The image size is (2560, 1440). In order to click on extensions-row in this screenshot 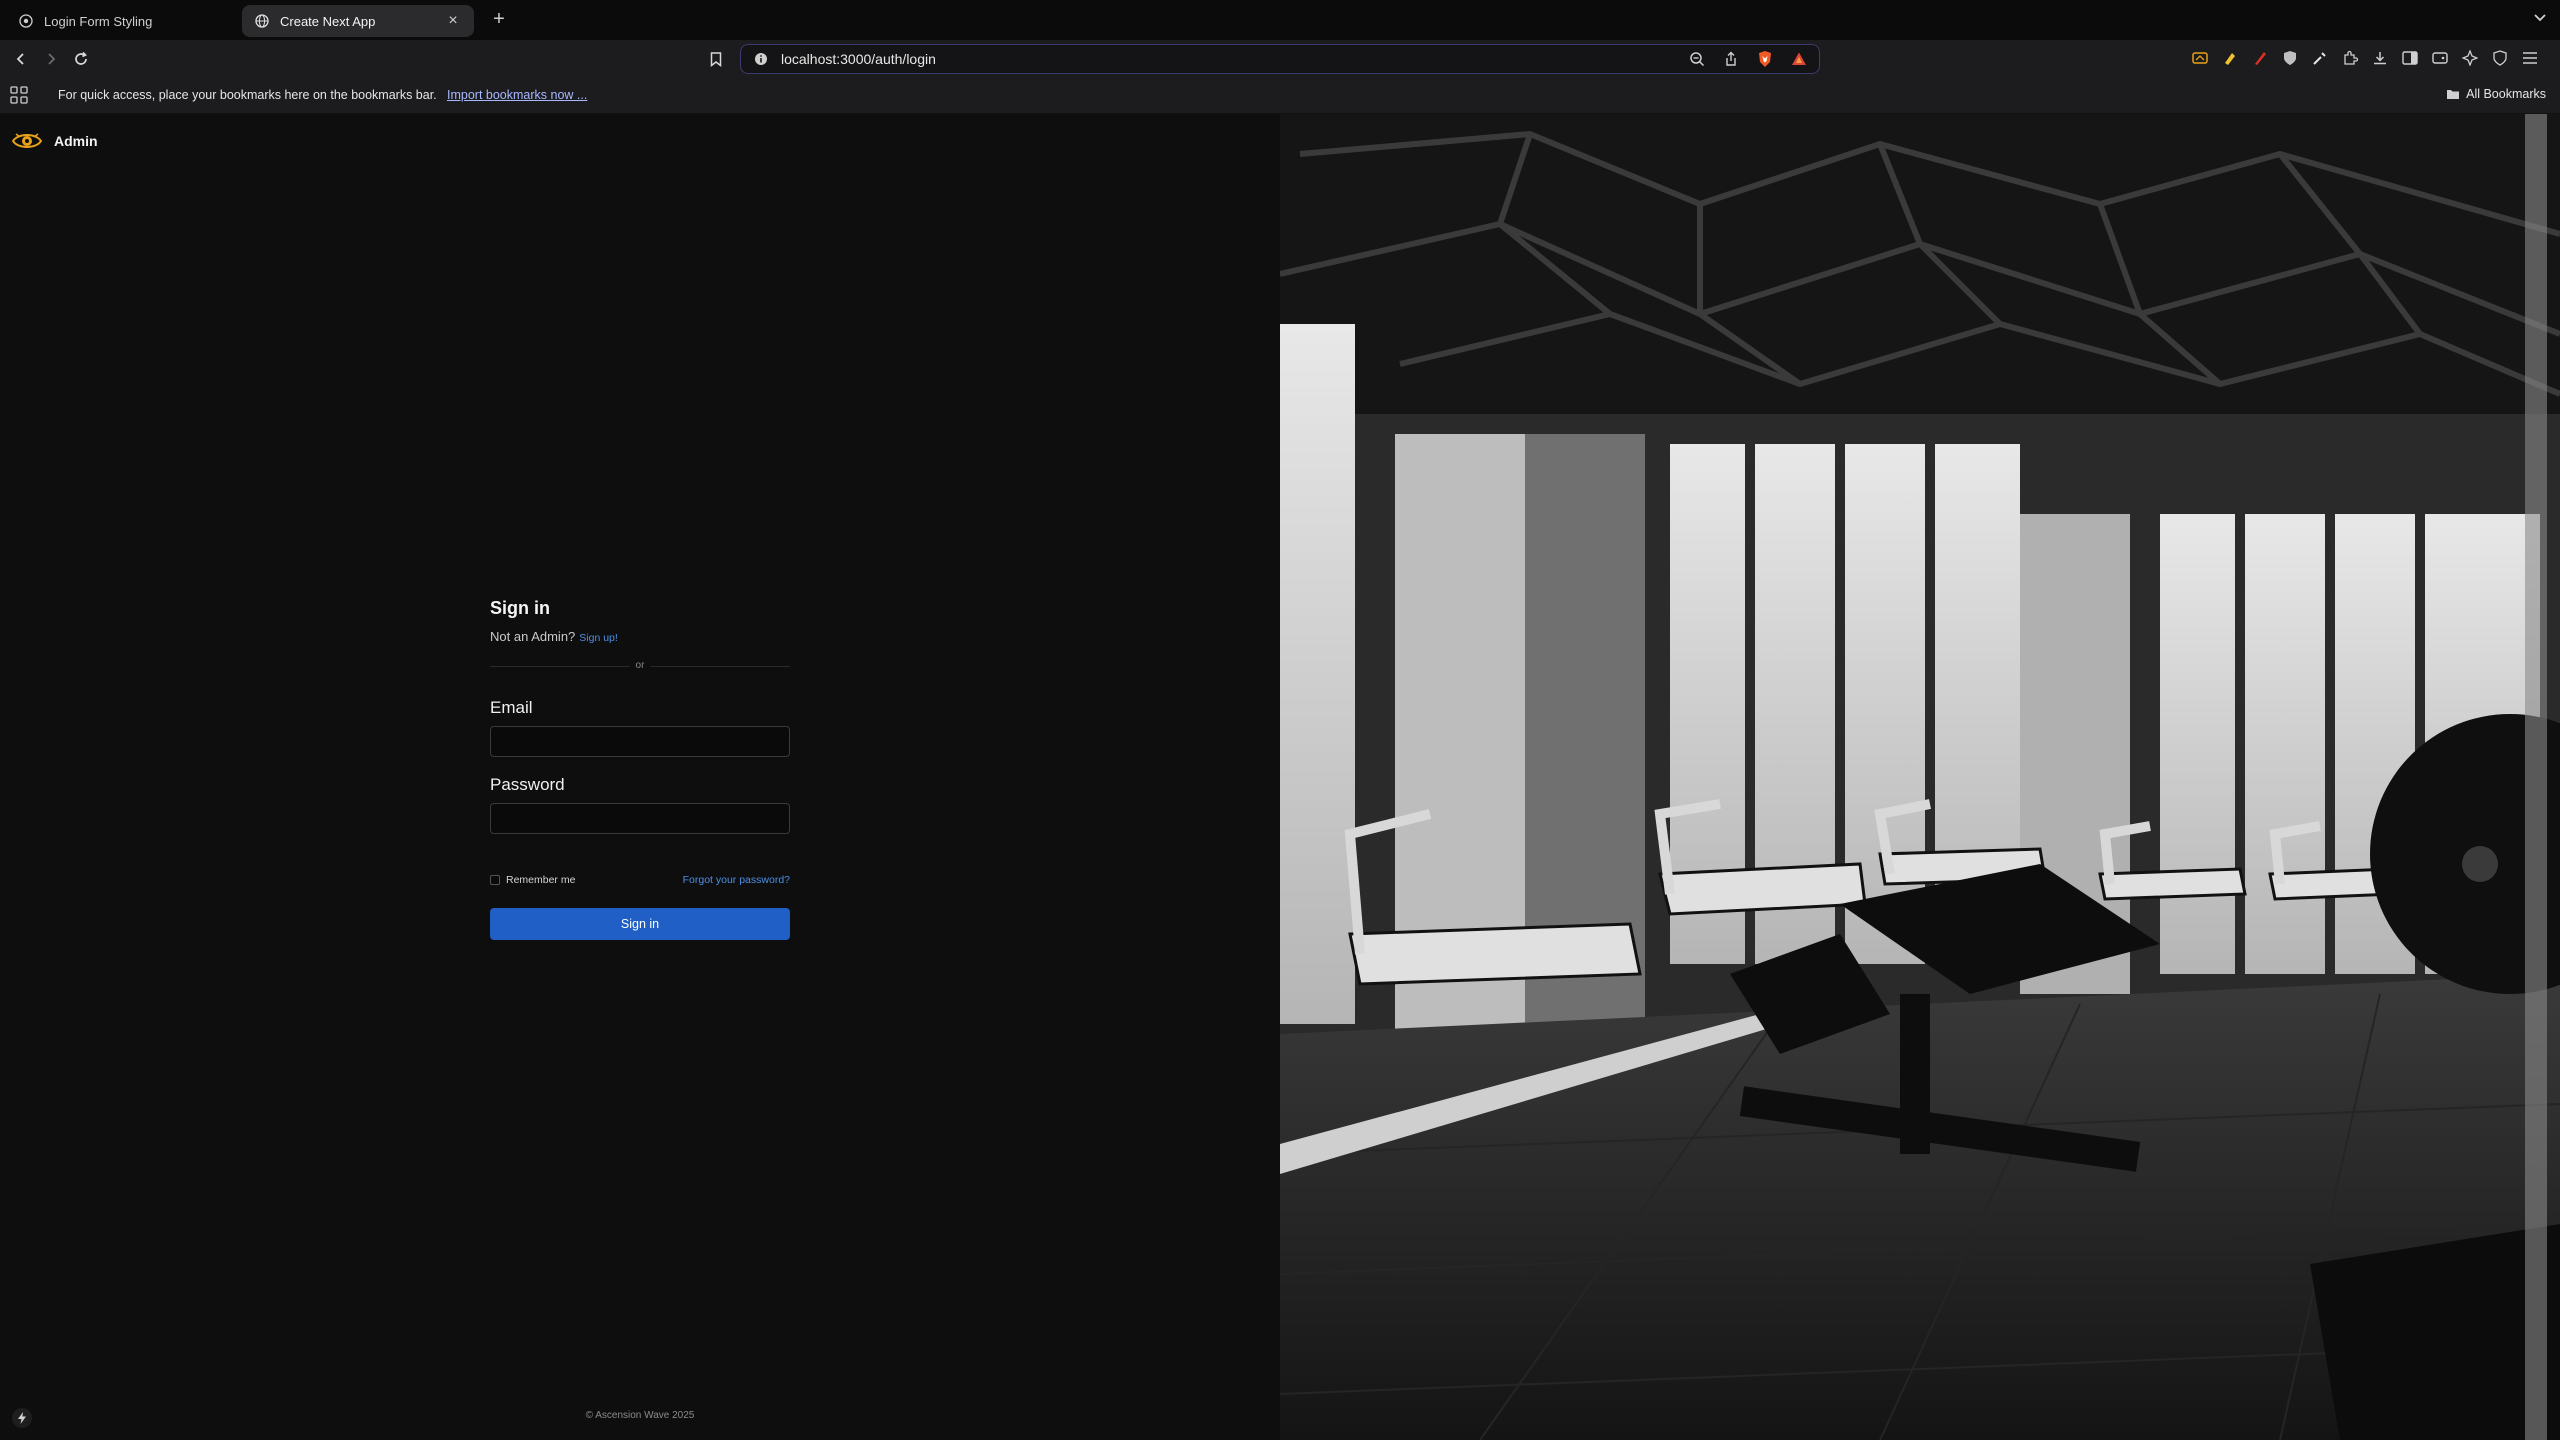, I will do `click(2365, 58)`.